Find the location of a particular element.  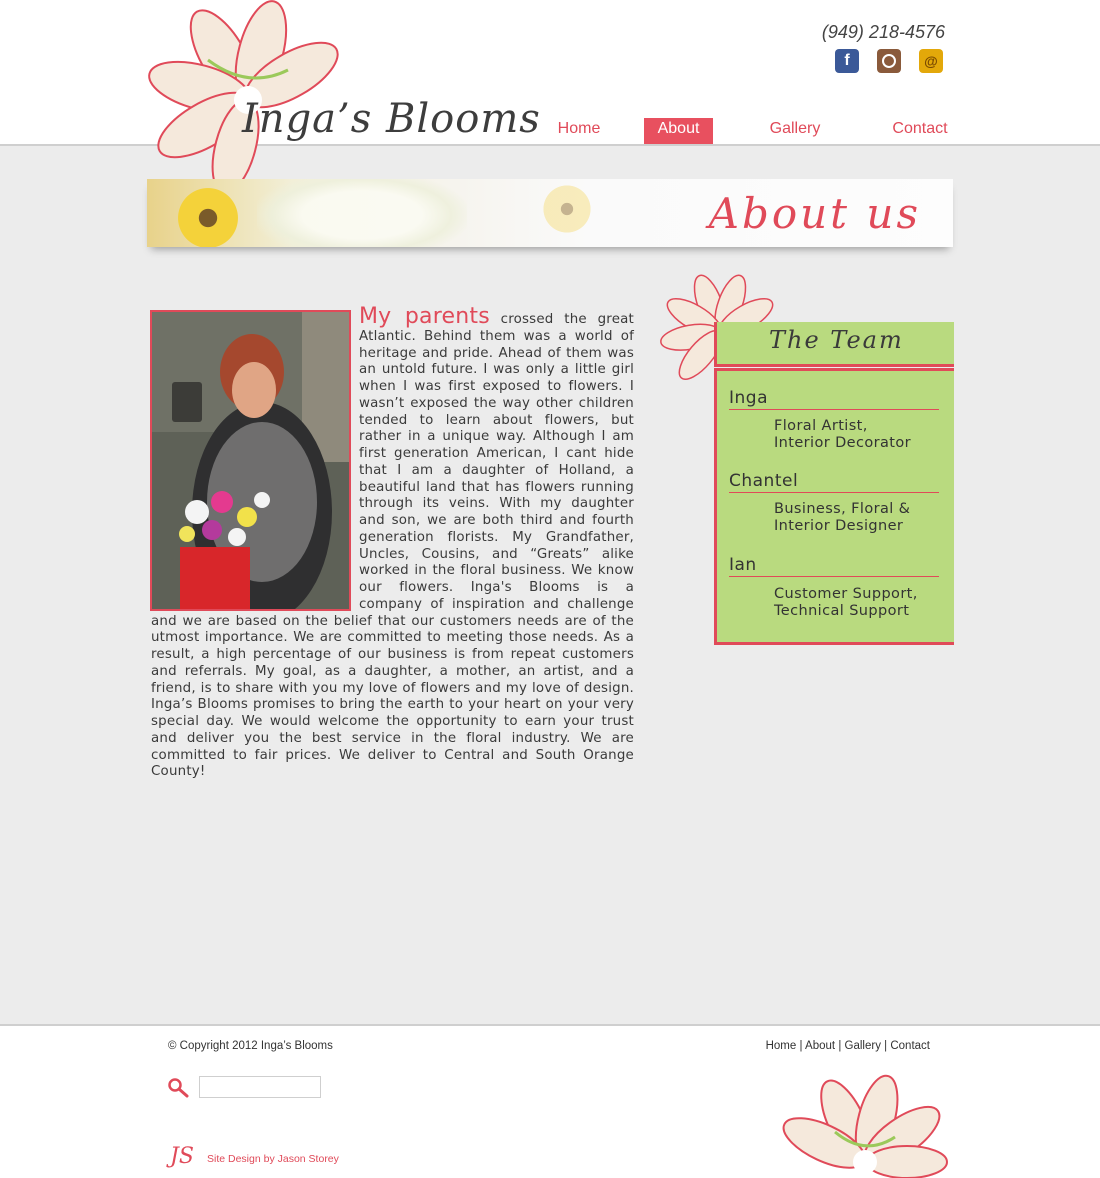

footer-link-gallery: Gallery is located at coordinates (863, 1046).